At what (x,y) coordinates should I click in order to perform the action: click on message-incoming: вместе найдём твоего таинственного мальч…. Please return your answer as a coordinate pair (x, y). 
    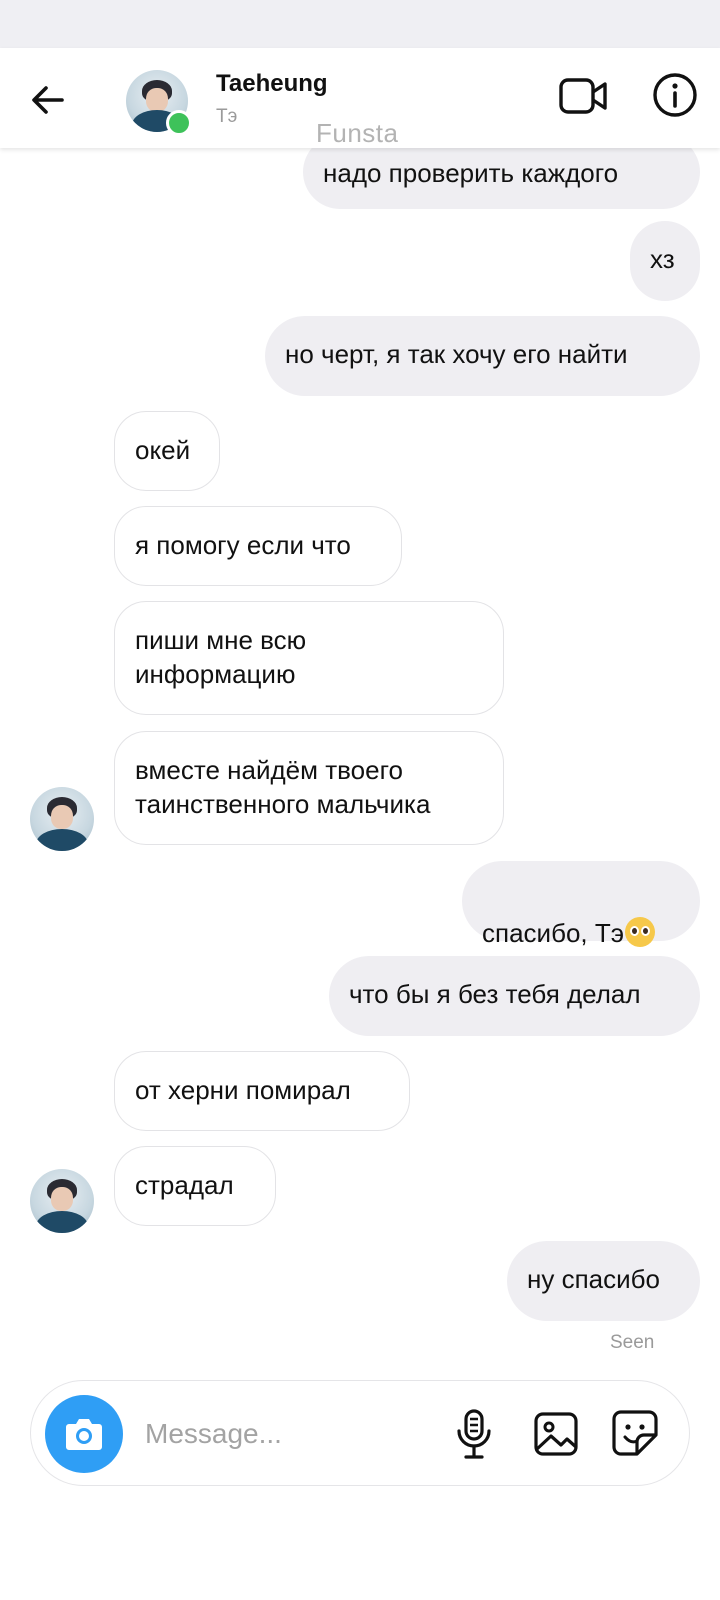
    Looking at the image, I should click on (309, 788).